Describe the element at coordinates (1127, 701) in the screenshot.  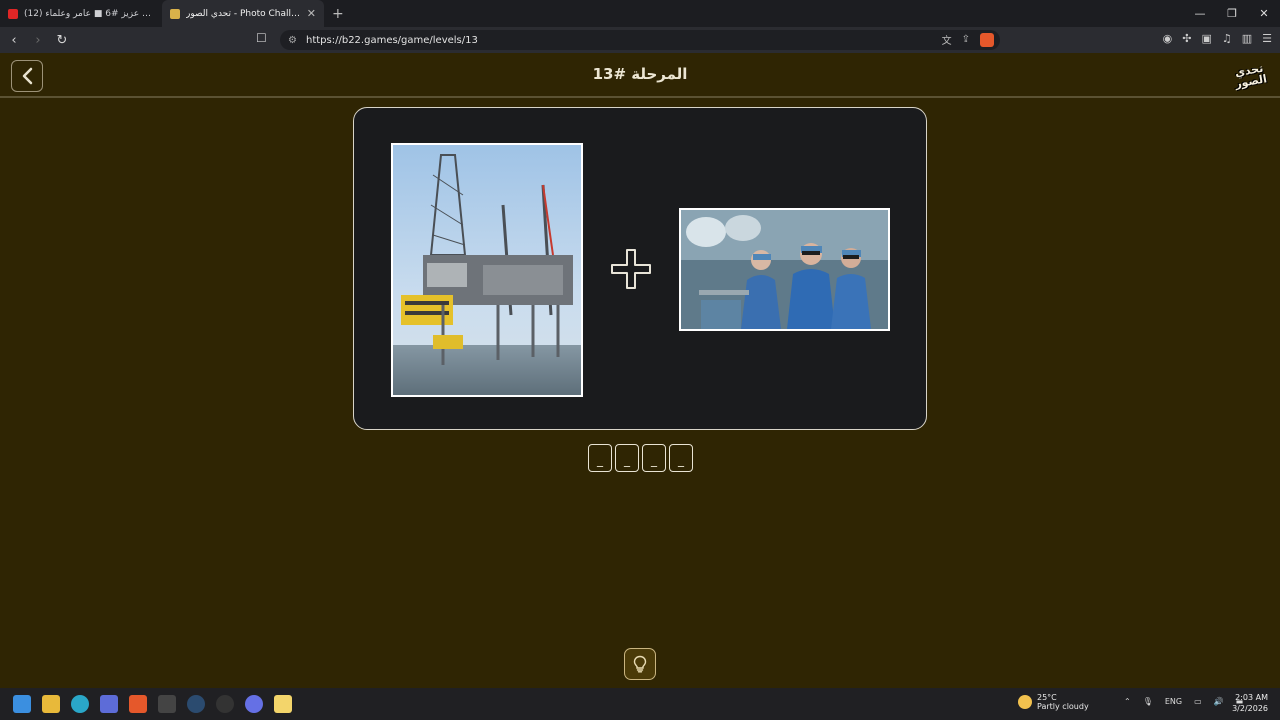
I see `tray-chevron-up-icon: ⌃` at that location.